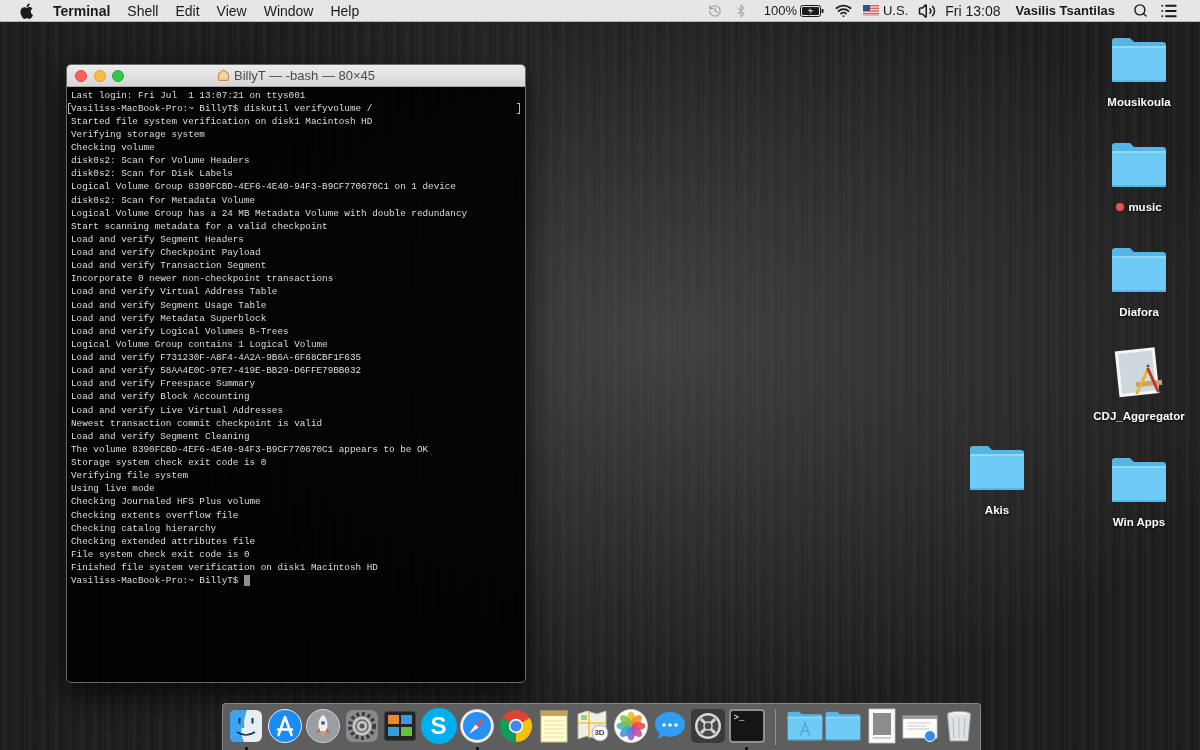 This screenshot has height=750, width=1200. Describe the element at coordinates (515, 726) in the screenshot. I see `segmented-circle-icon` at that location.